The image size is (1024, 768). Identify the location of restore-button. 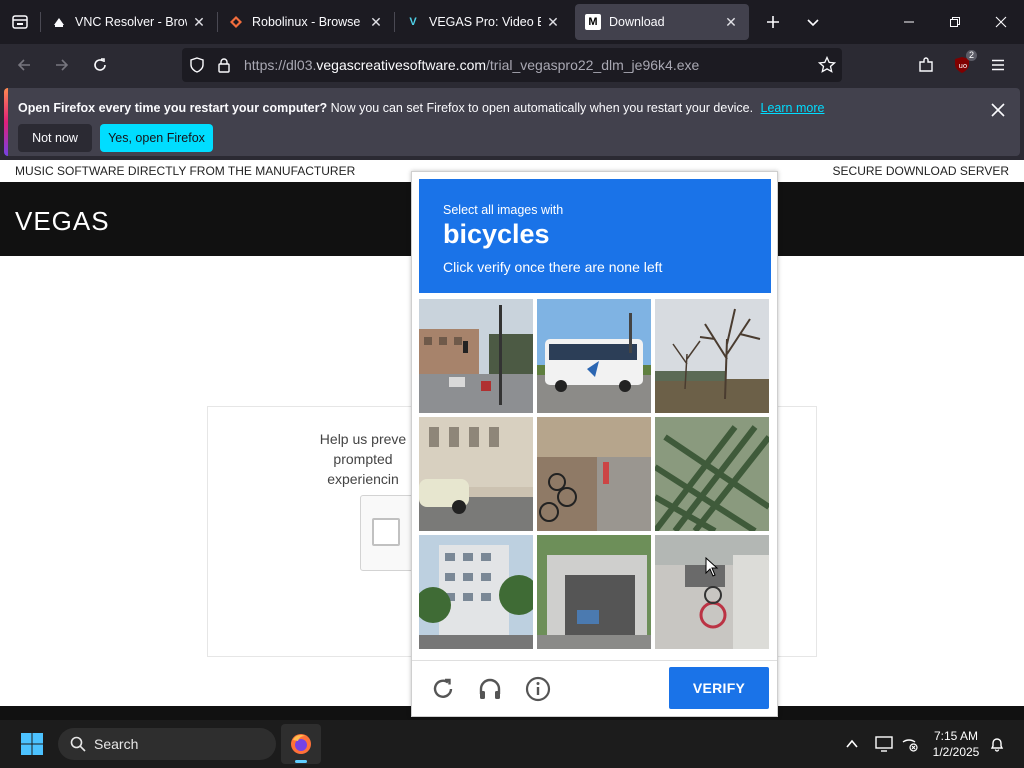
(955, 22).